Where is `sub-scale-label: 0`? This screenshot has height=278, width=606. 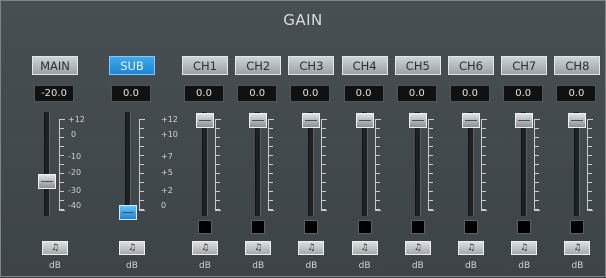 sub-scale-label: 0 is located at coordinates (164, 205).